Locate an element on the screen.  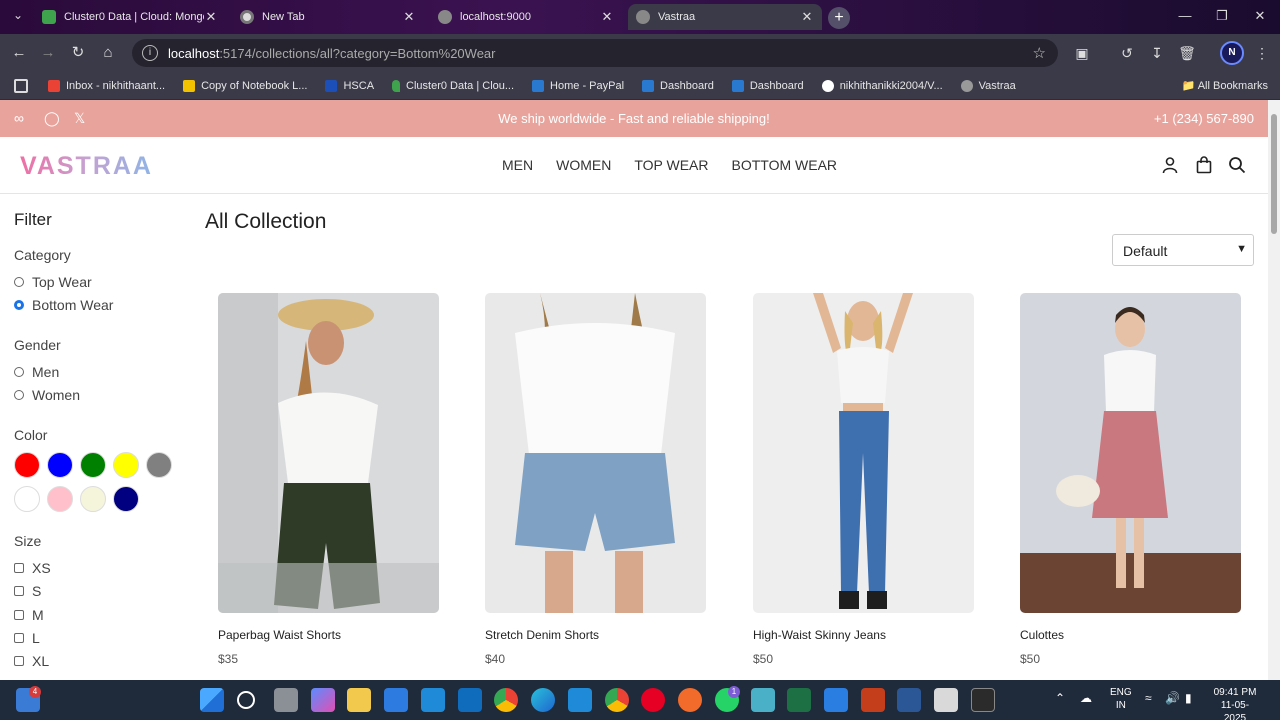
size-option-s: S is located at coordinates (27, 591).